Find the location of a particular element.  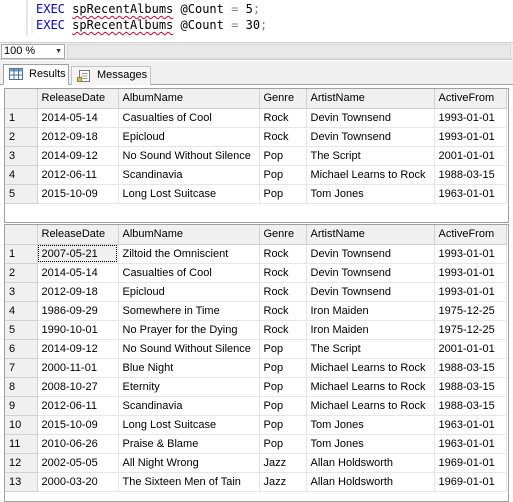

cell-albumname: No Prayer for the Dying is located at coordinates (189, 330).